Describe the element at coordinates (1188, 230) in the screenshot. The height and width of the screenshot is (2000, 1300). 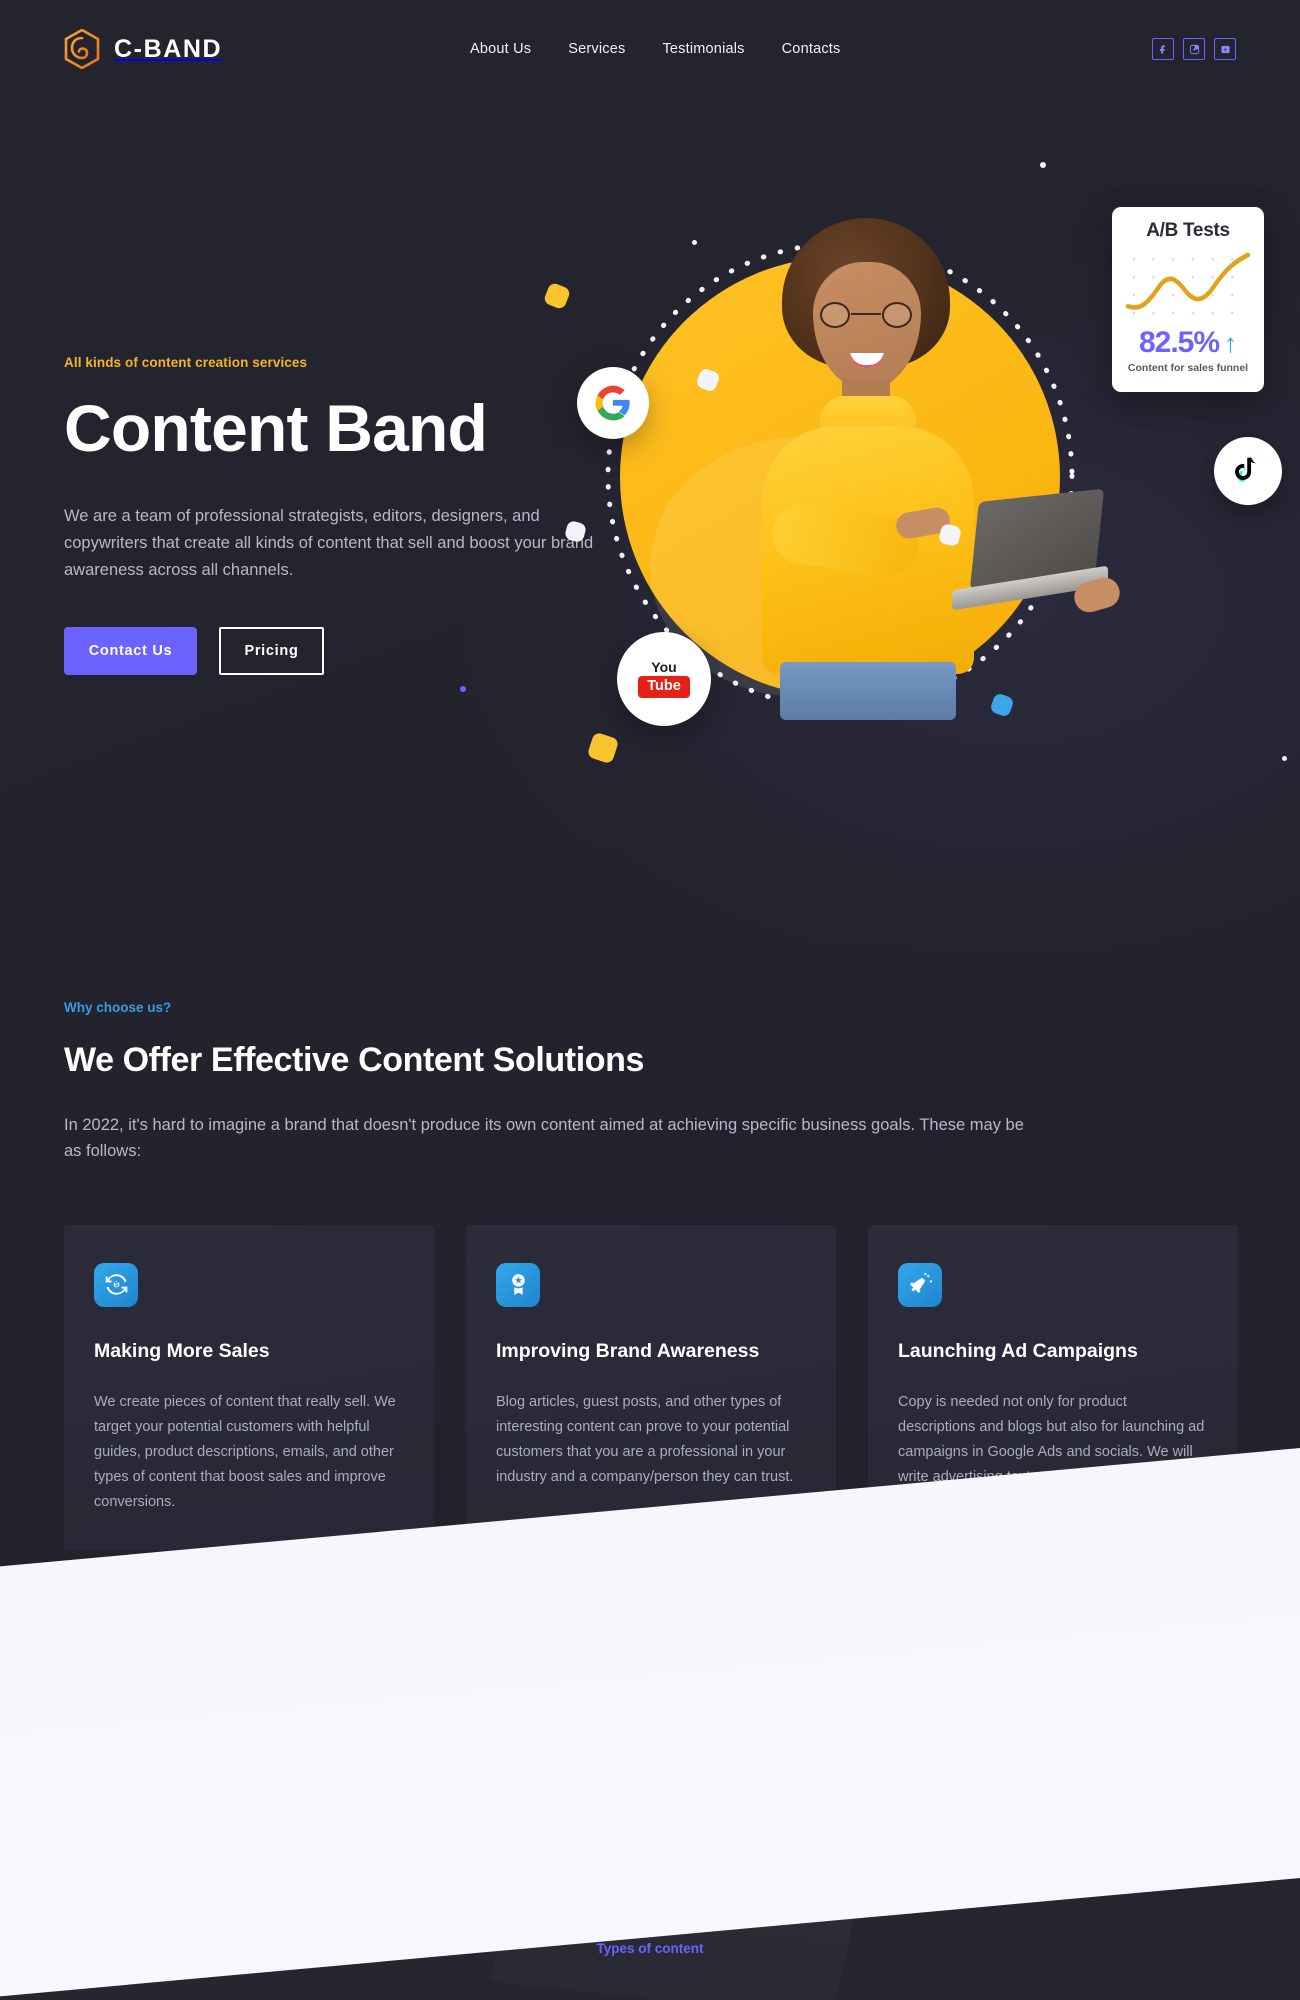
I see `ab-card-title: A/B Tests` at that location.